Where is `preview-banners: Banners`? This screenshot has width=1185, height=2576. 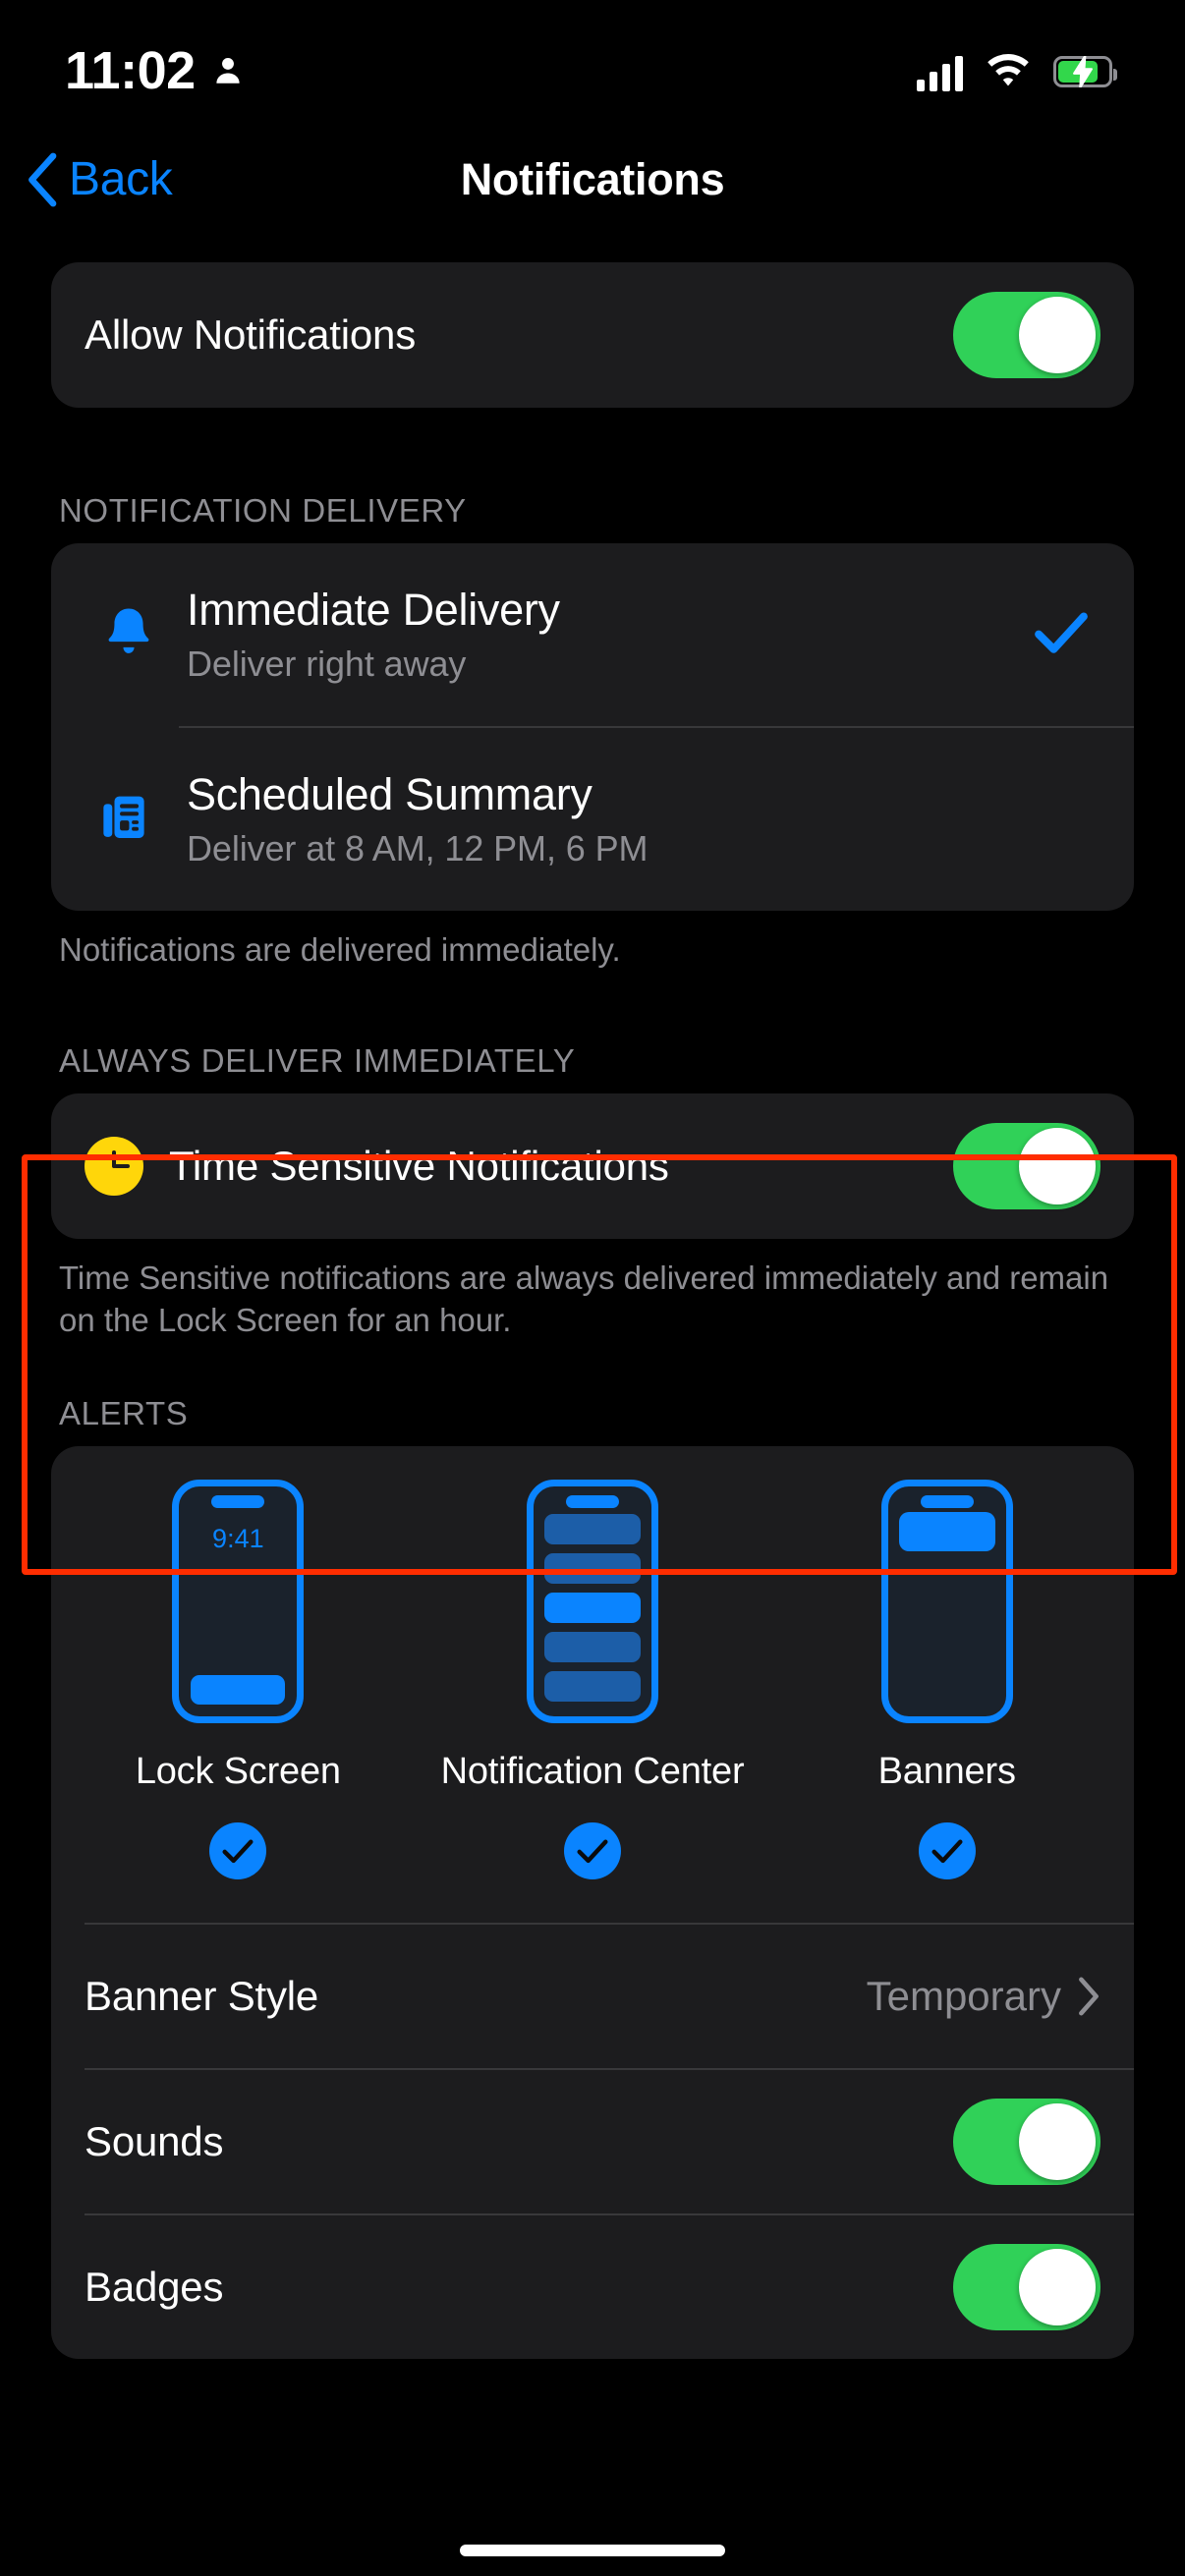
preview-banners: Banners is located at coordinates (947, 1679).